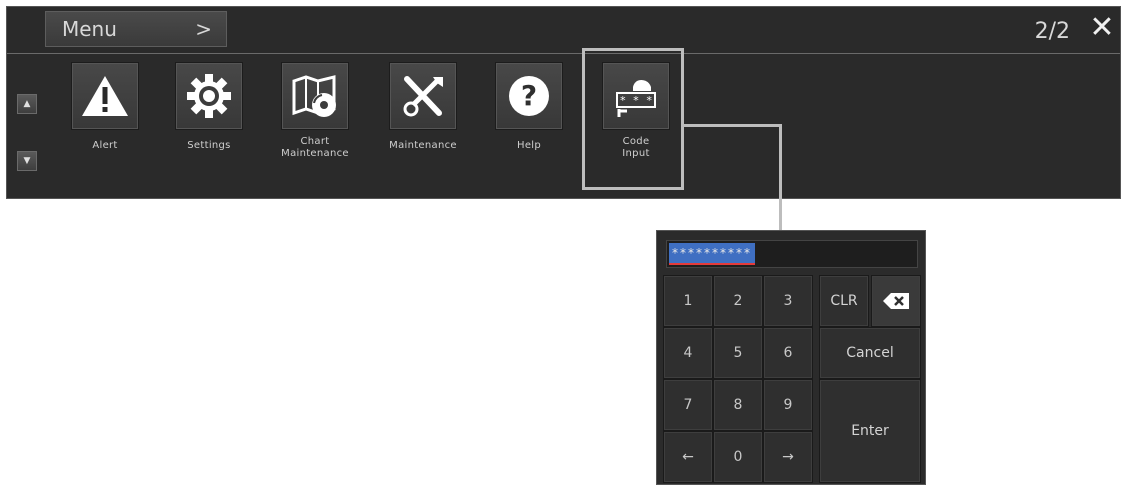 This screenshot has width=1123, height=485. What do you see at coordinates (1102, 28) in the screenshot?
I see `close-icon: ✕` at bounding box center [1102, 28].